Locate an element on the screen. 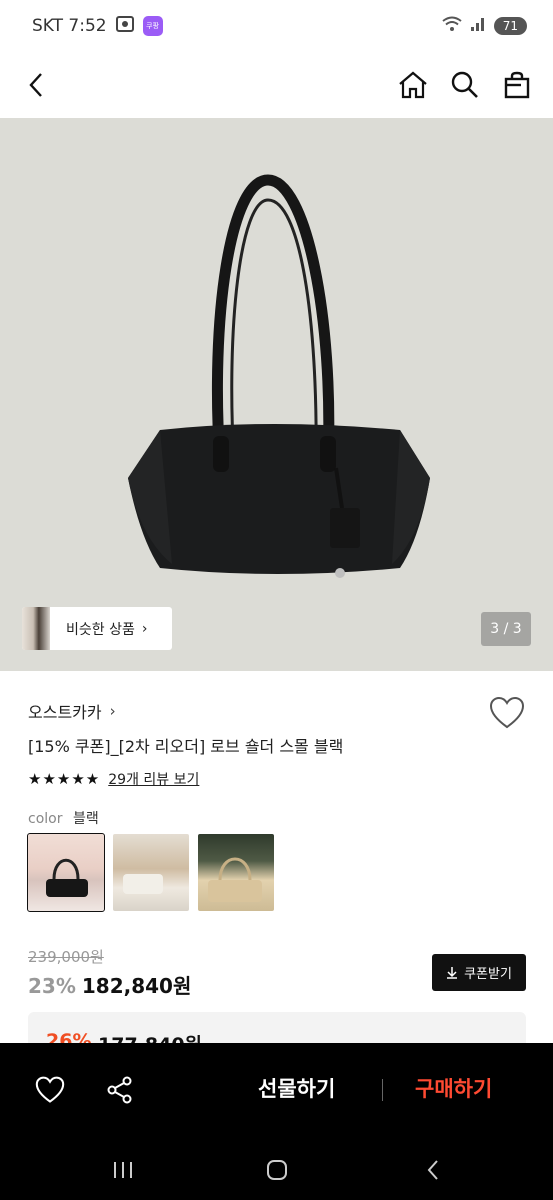  screenshot-icon is located at coordinates (125, 26).